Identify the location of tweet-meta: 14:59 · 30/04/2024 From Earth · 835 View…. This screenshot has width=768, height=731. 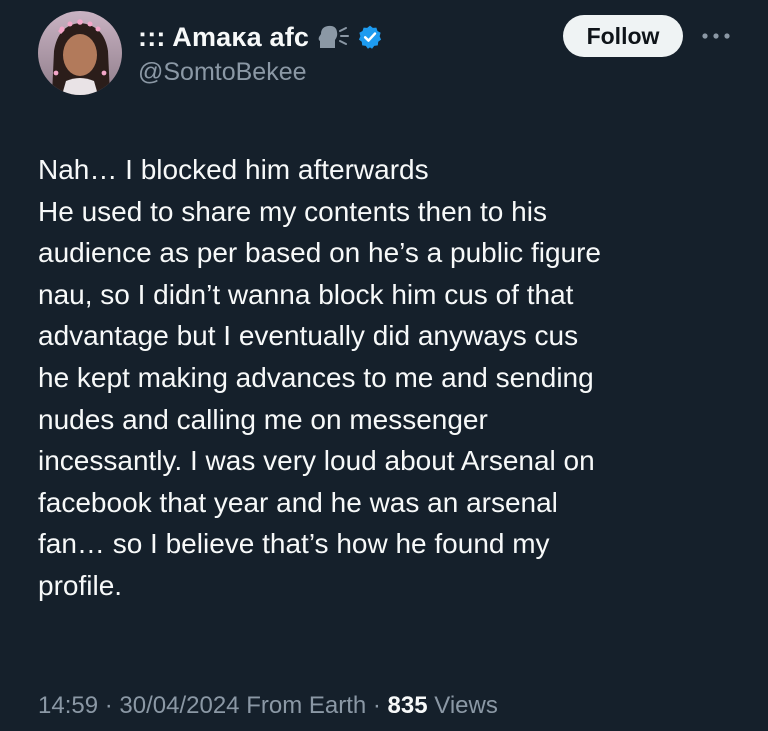
(268, 706).